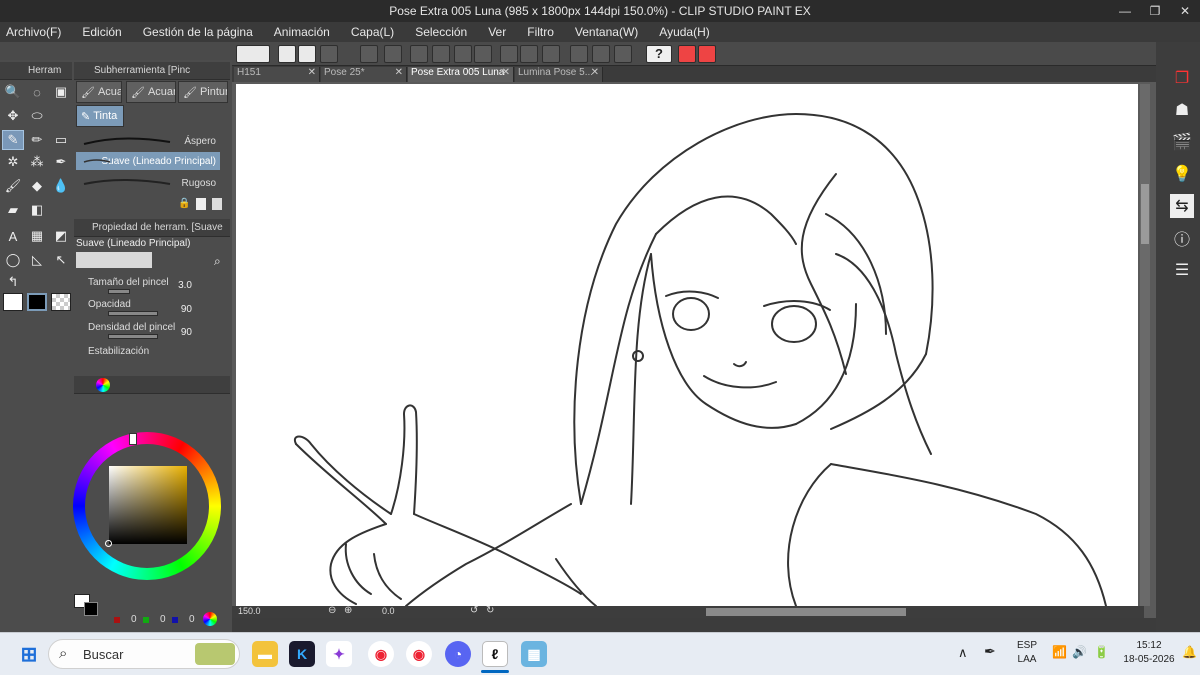 The height and width of the screenshot is (675, 1200). Describe the element at coordinates (13, 162) in the screenshot. I see `decoration-icon: ✲` at that location.